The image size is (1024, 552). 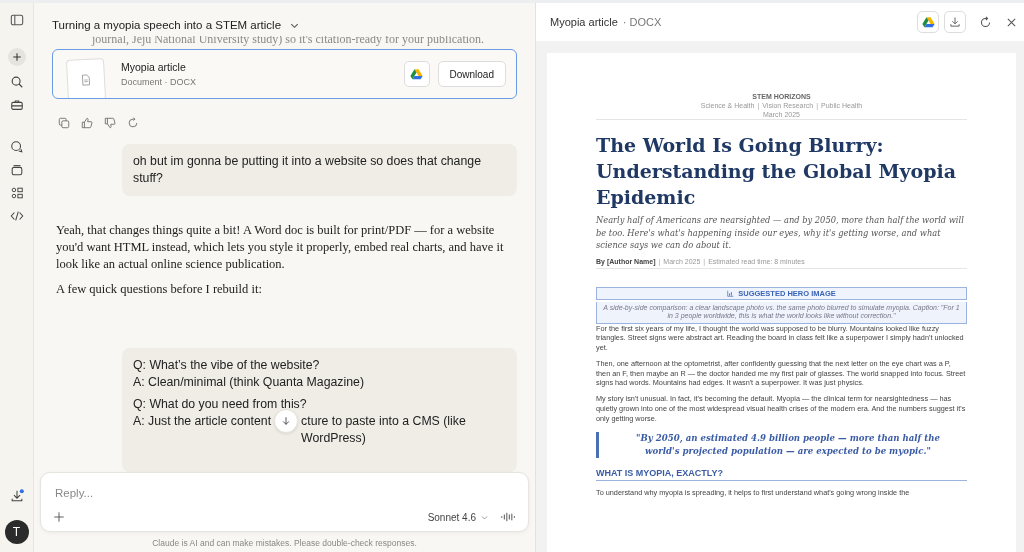 What do you see at coordinates (319, 170) in the screenshot?
I see `user-message: oh but im gonna be putting it into a website so does that change stuff?` at bounding box center [319, 170].